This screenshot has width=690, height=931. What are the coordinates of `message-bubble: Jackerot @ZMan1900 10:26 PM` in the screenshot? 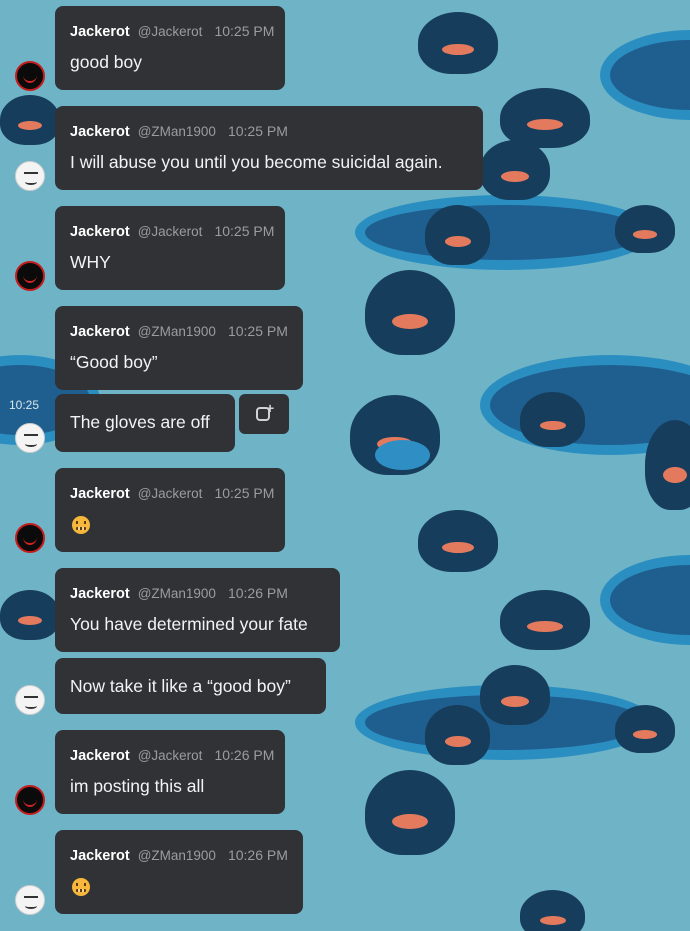 It's located at (179, 872).